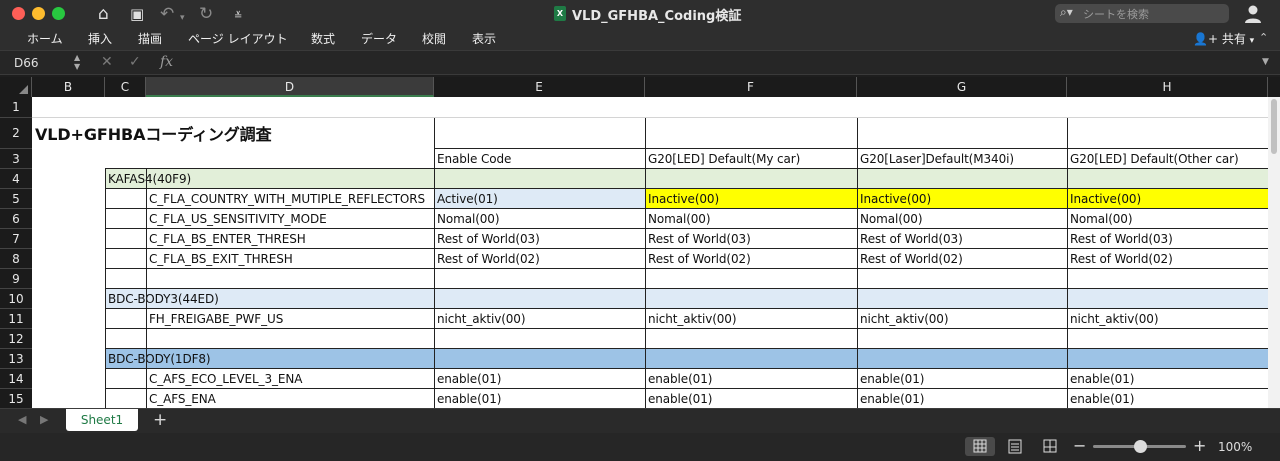 This screenshot has width=1280, height=461. I want to click on user-account-icon, so click(1253, 14).